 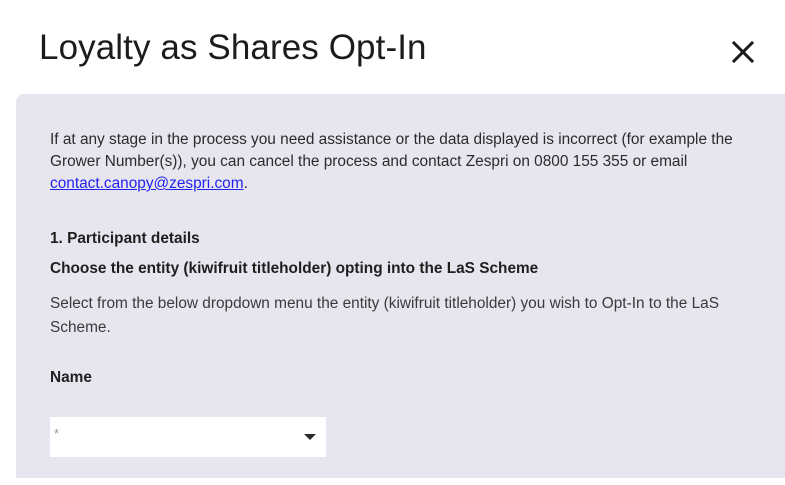 I want to click on close-icon, so click(x=745, y=51).